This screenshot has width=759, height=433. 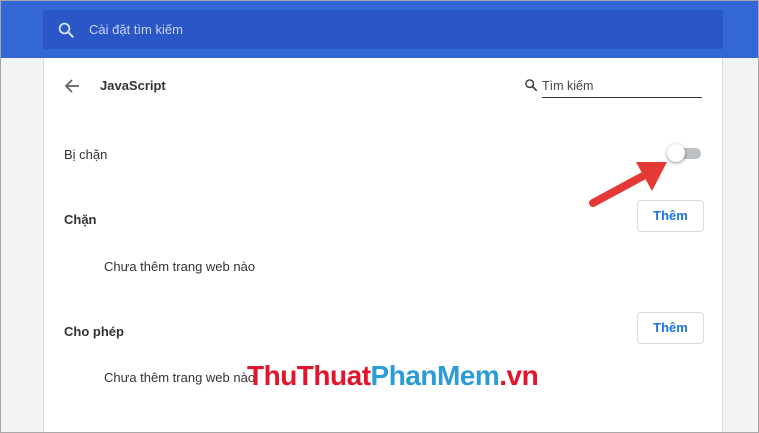 I want to click on site-search, so click(x=614, y=87).